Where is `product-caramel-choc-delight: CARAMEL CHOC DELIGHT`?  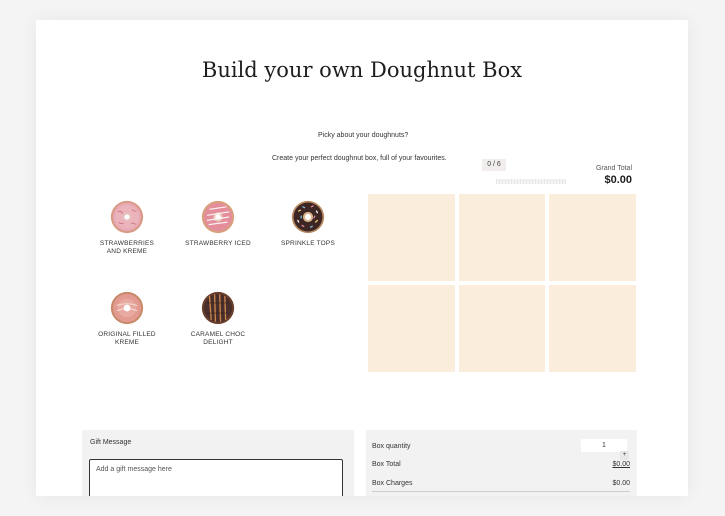
product-caramel-choc-delight: CARAMEL CHOC DELIGHT is located at coordinates (218, 319).